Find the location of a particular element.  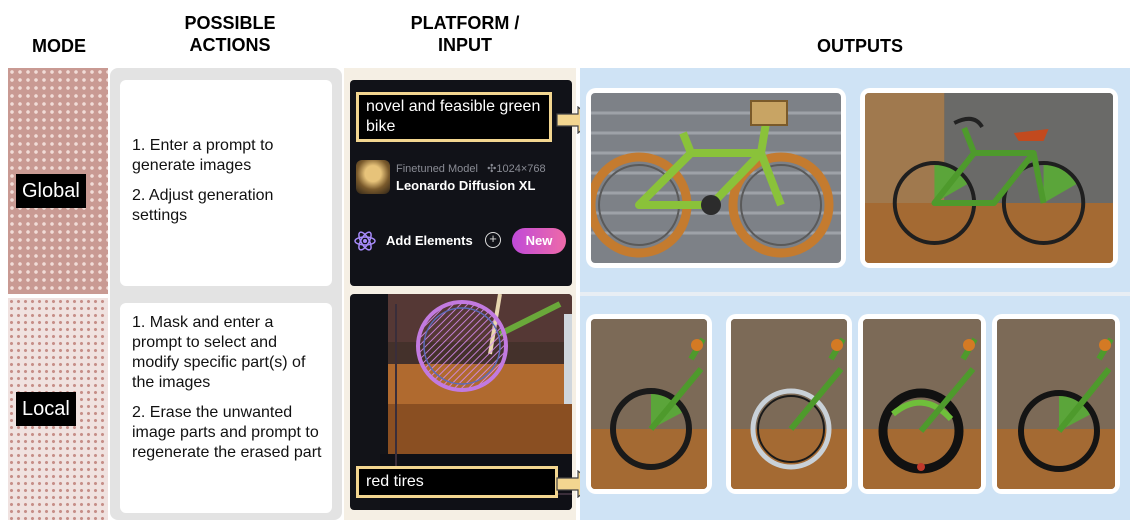

header-mode: MODE is located at coordinates (59, 46).